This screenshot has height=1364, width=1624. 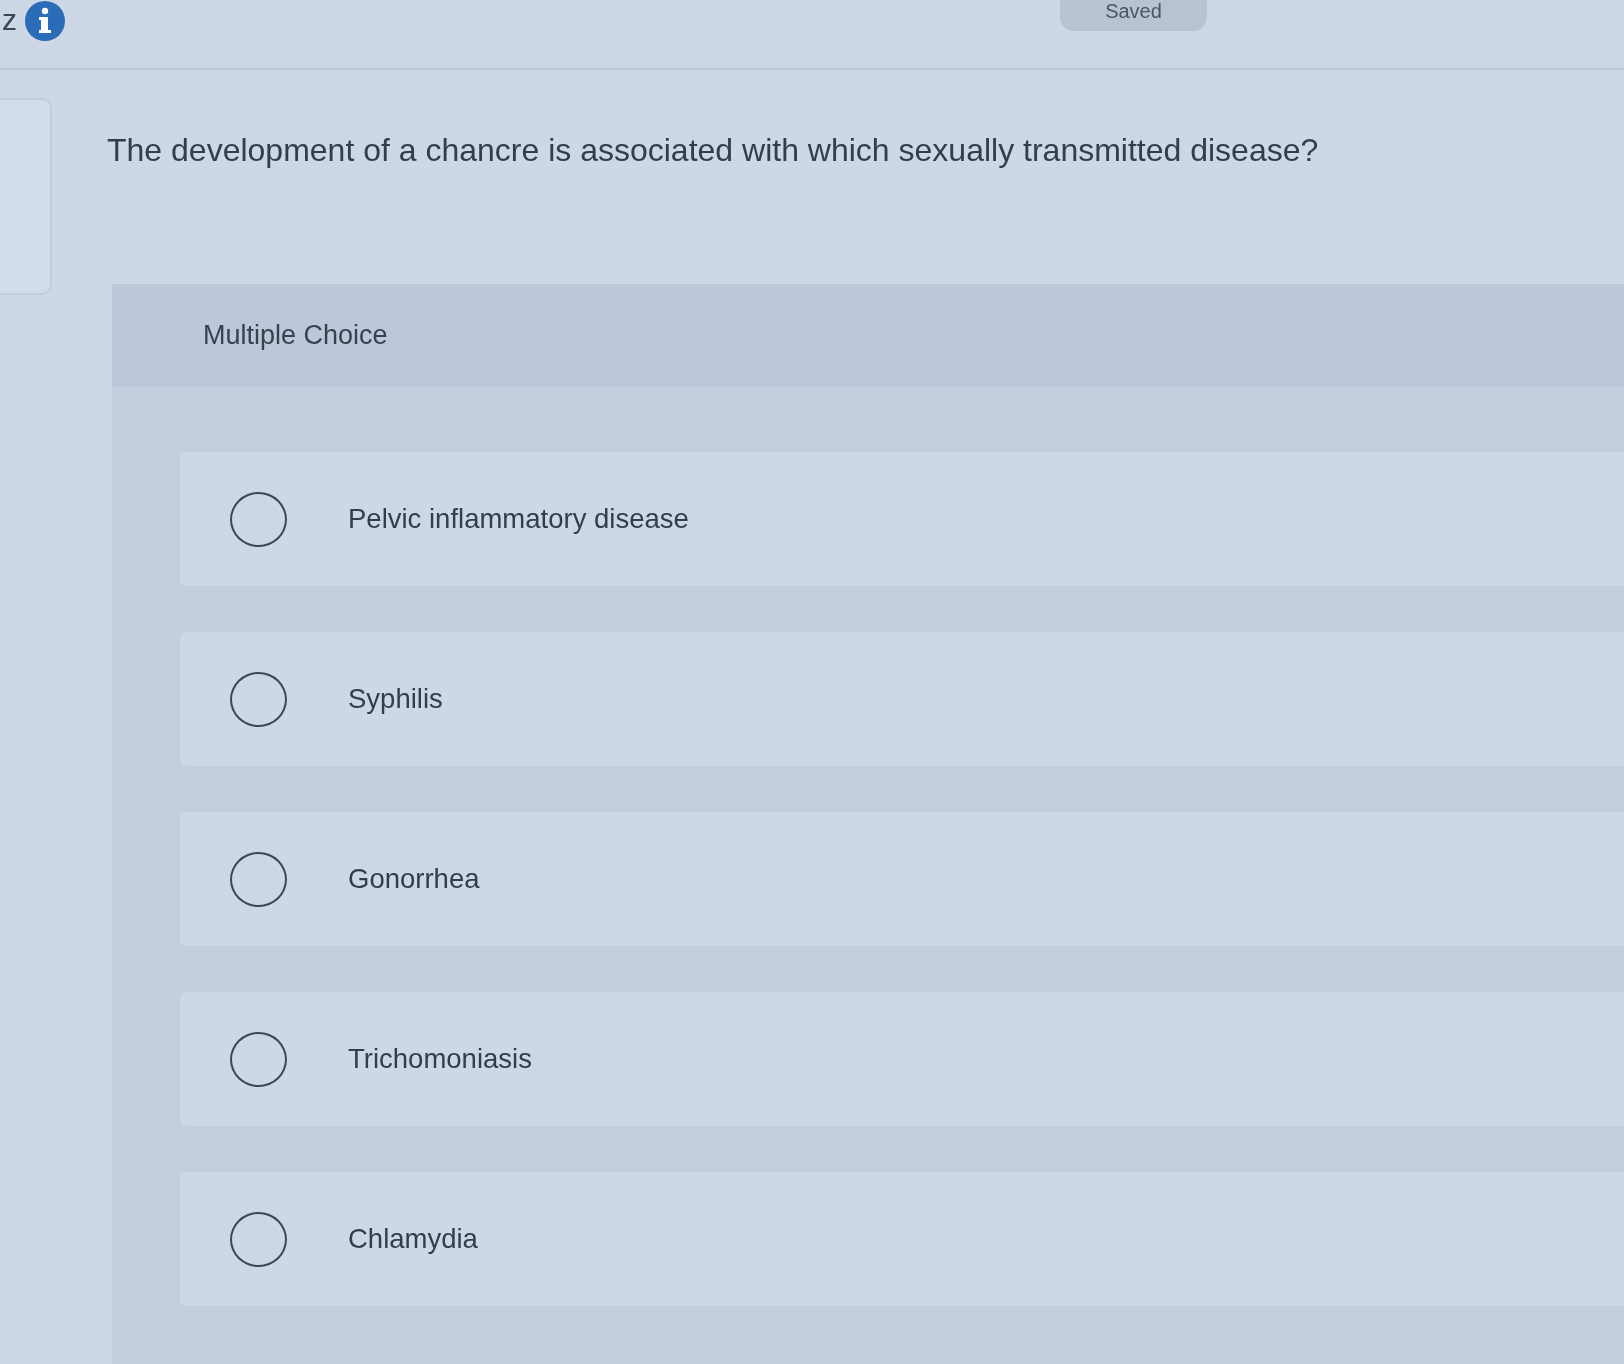 I want to click on answer-option: Syphilis, so click(x=902, y=699).